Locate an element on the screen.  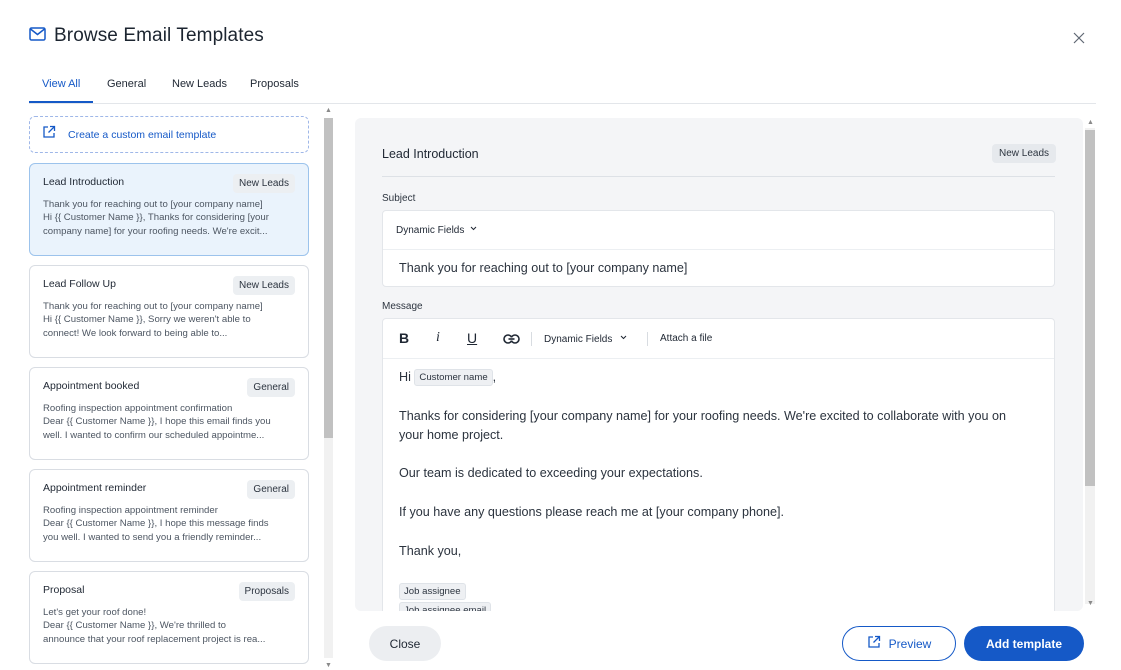
subject-dynamic-fields-dropdown: Dynamic Fields is located at coordinates (718, 230).